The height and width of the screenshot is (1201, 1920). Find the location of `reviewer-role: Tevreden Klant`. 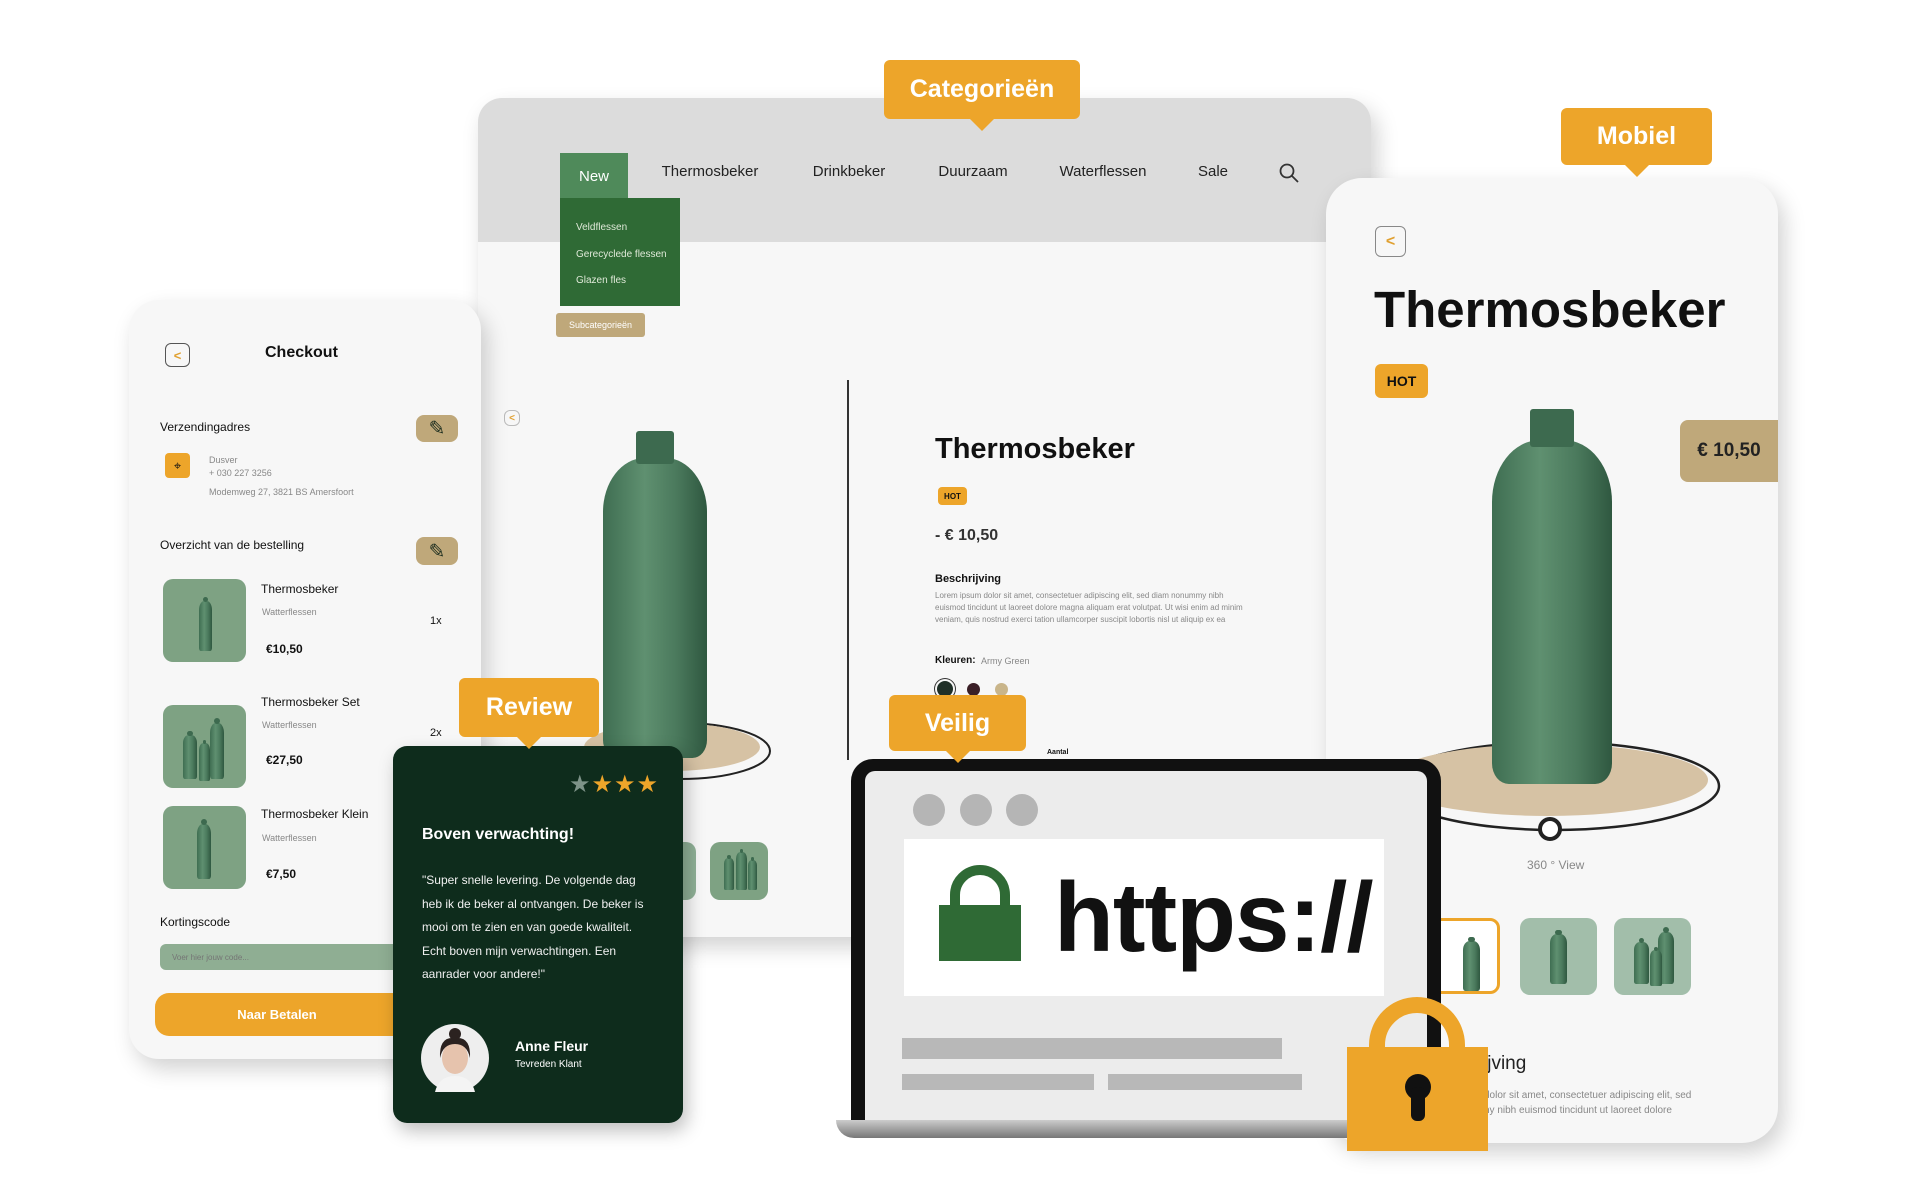

reviewer-role: Tevreden Klant is located at coordinates (548, 1064).